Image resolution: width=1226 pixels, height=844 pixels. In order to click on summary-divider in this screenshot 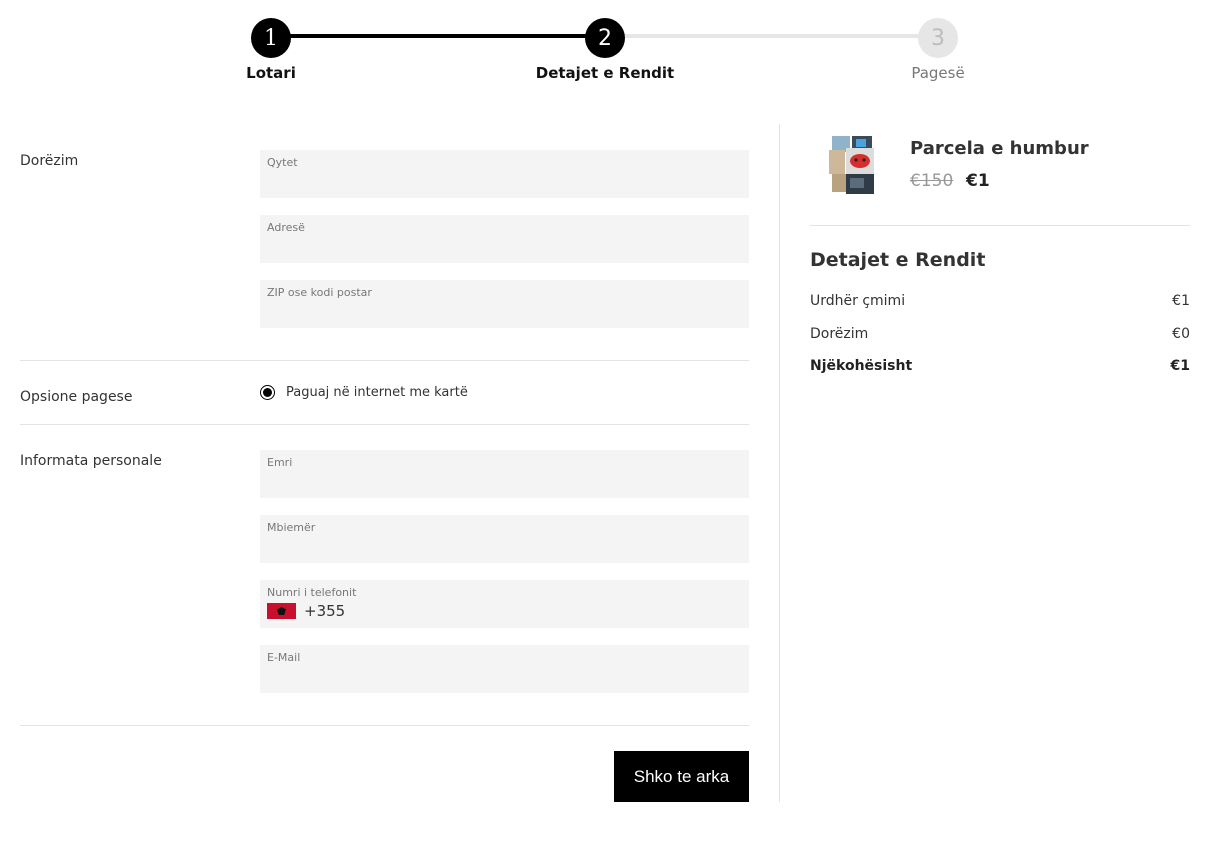, I will do `click(1000, 225)`.